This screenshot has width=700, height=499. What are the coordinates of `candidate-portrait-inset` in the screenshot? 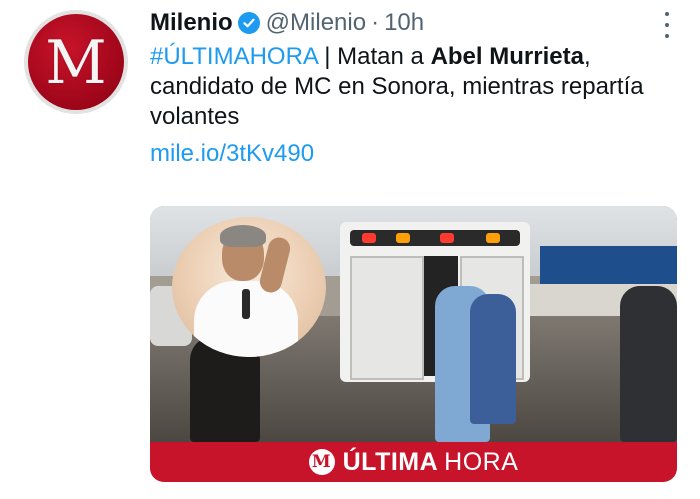 It's located at (249, 287).